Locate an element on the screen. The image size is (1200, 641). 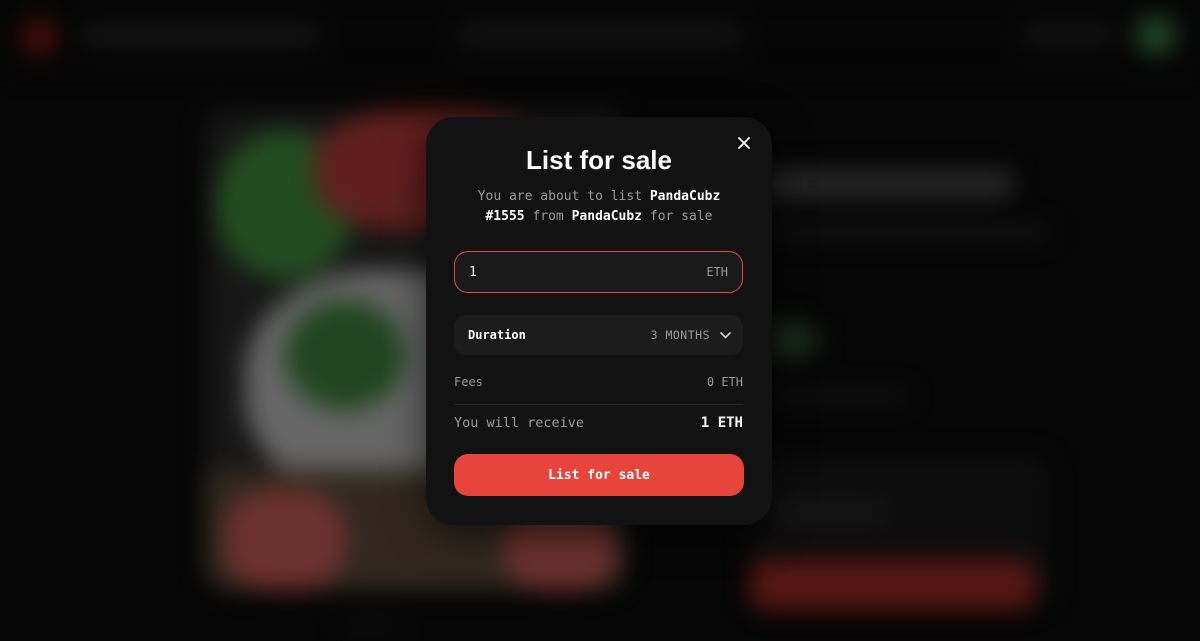
price-field: ETH is located at coordinates (598, 272).